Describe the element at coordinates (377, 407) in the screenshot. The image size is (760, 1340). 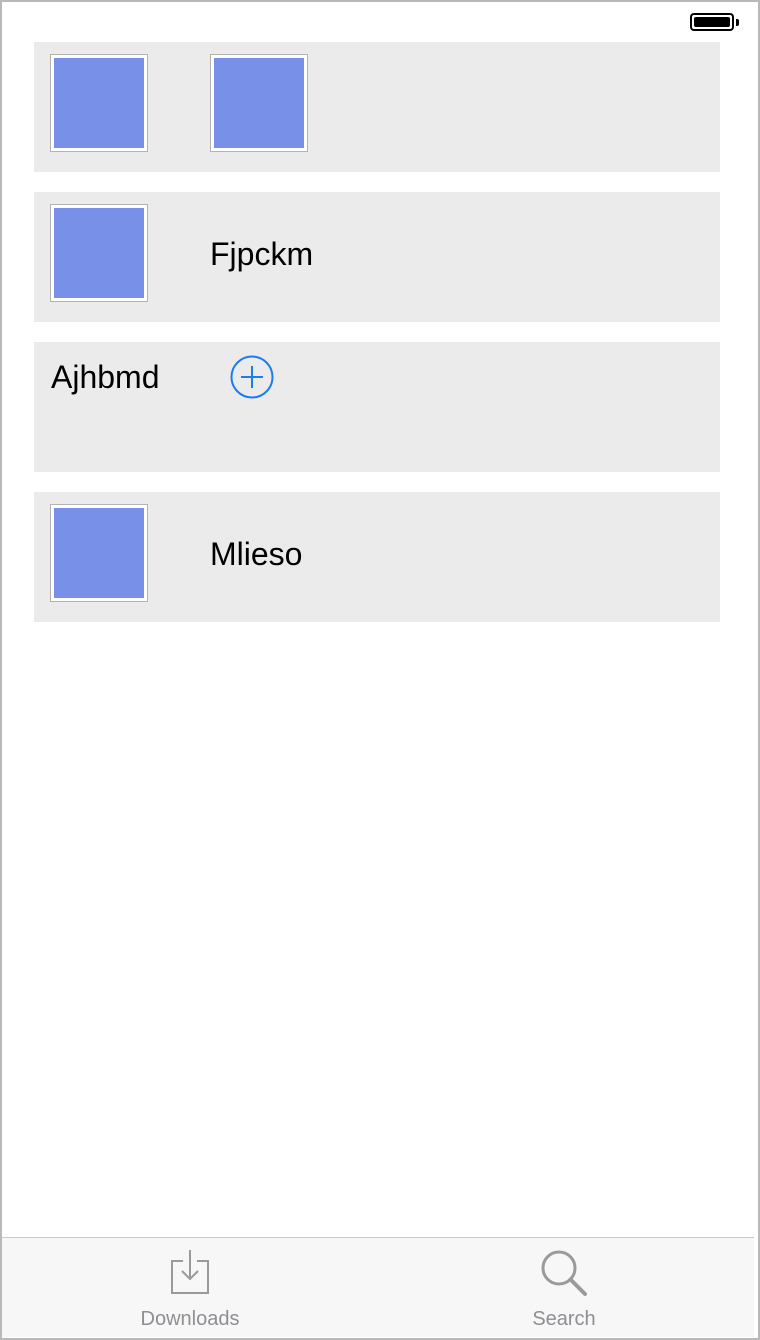
I see `list-item: Ajhbmd` at that location.